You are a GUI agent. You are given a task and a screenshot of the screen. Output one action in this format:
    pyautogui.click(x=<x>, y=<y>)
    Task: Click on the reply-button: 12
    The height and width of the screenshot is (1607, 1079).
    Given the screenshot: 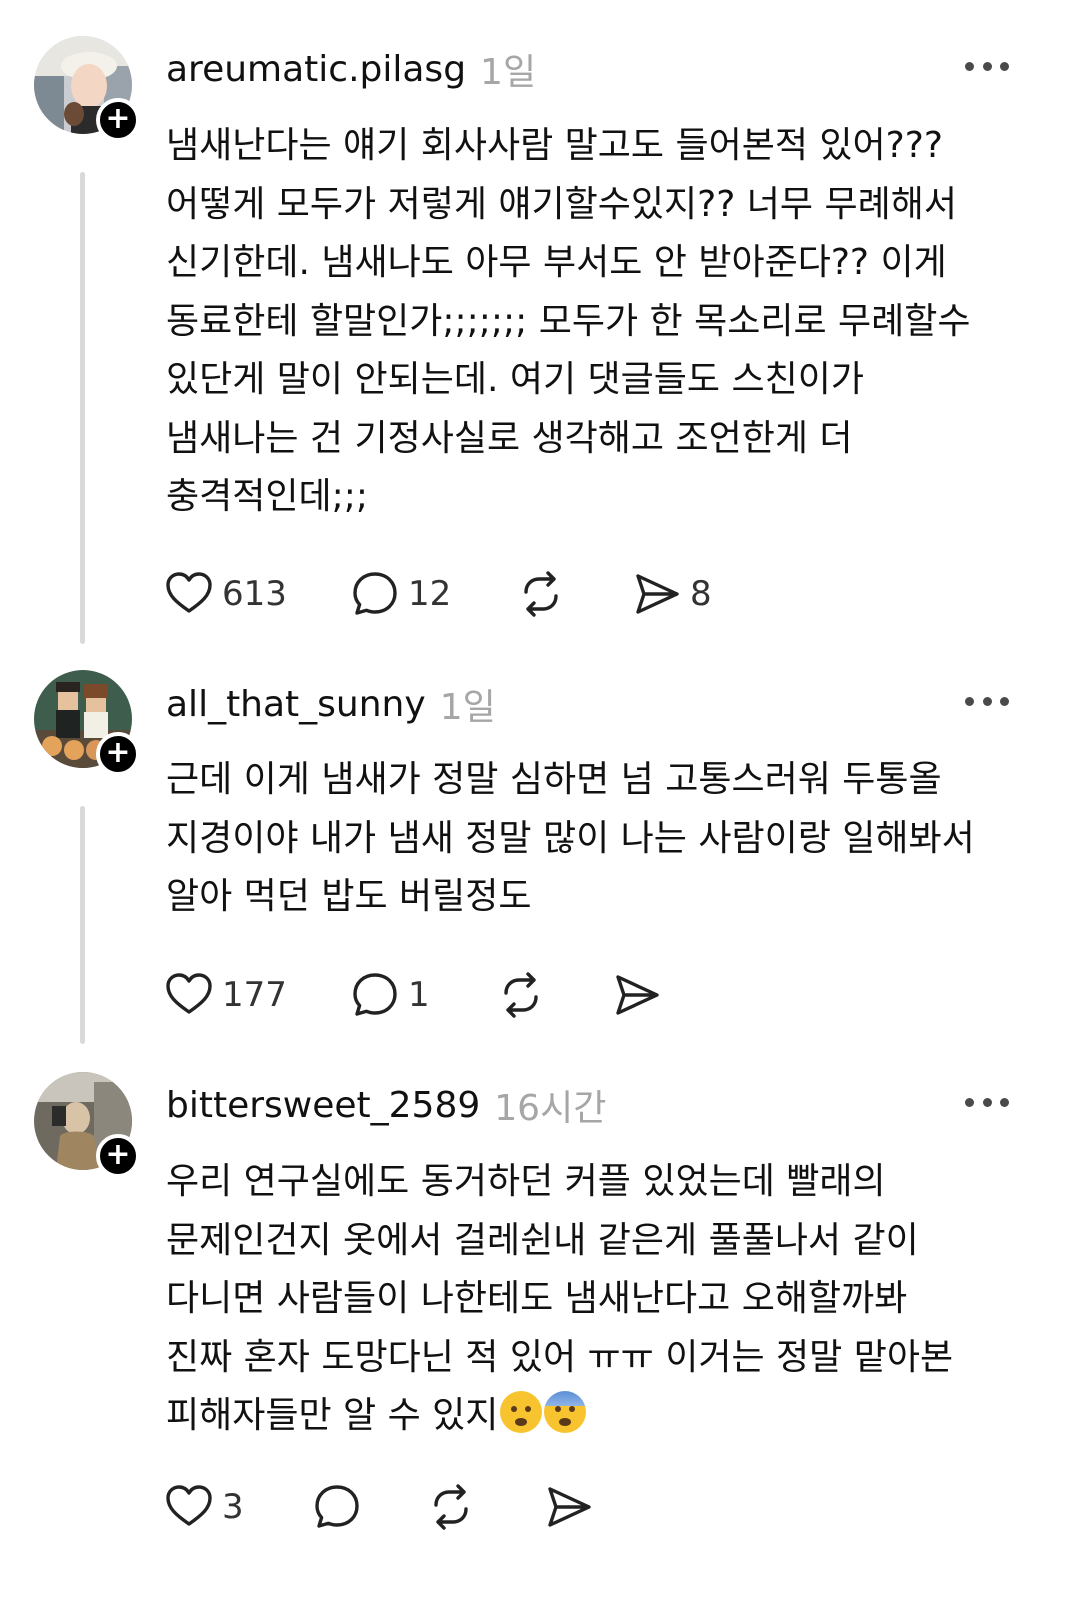 What is the action you would take?
    pyautogui.click(x=400, y=594)
    